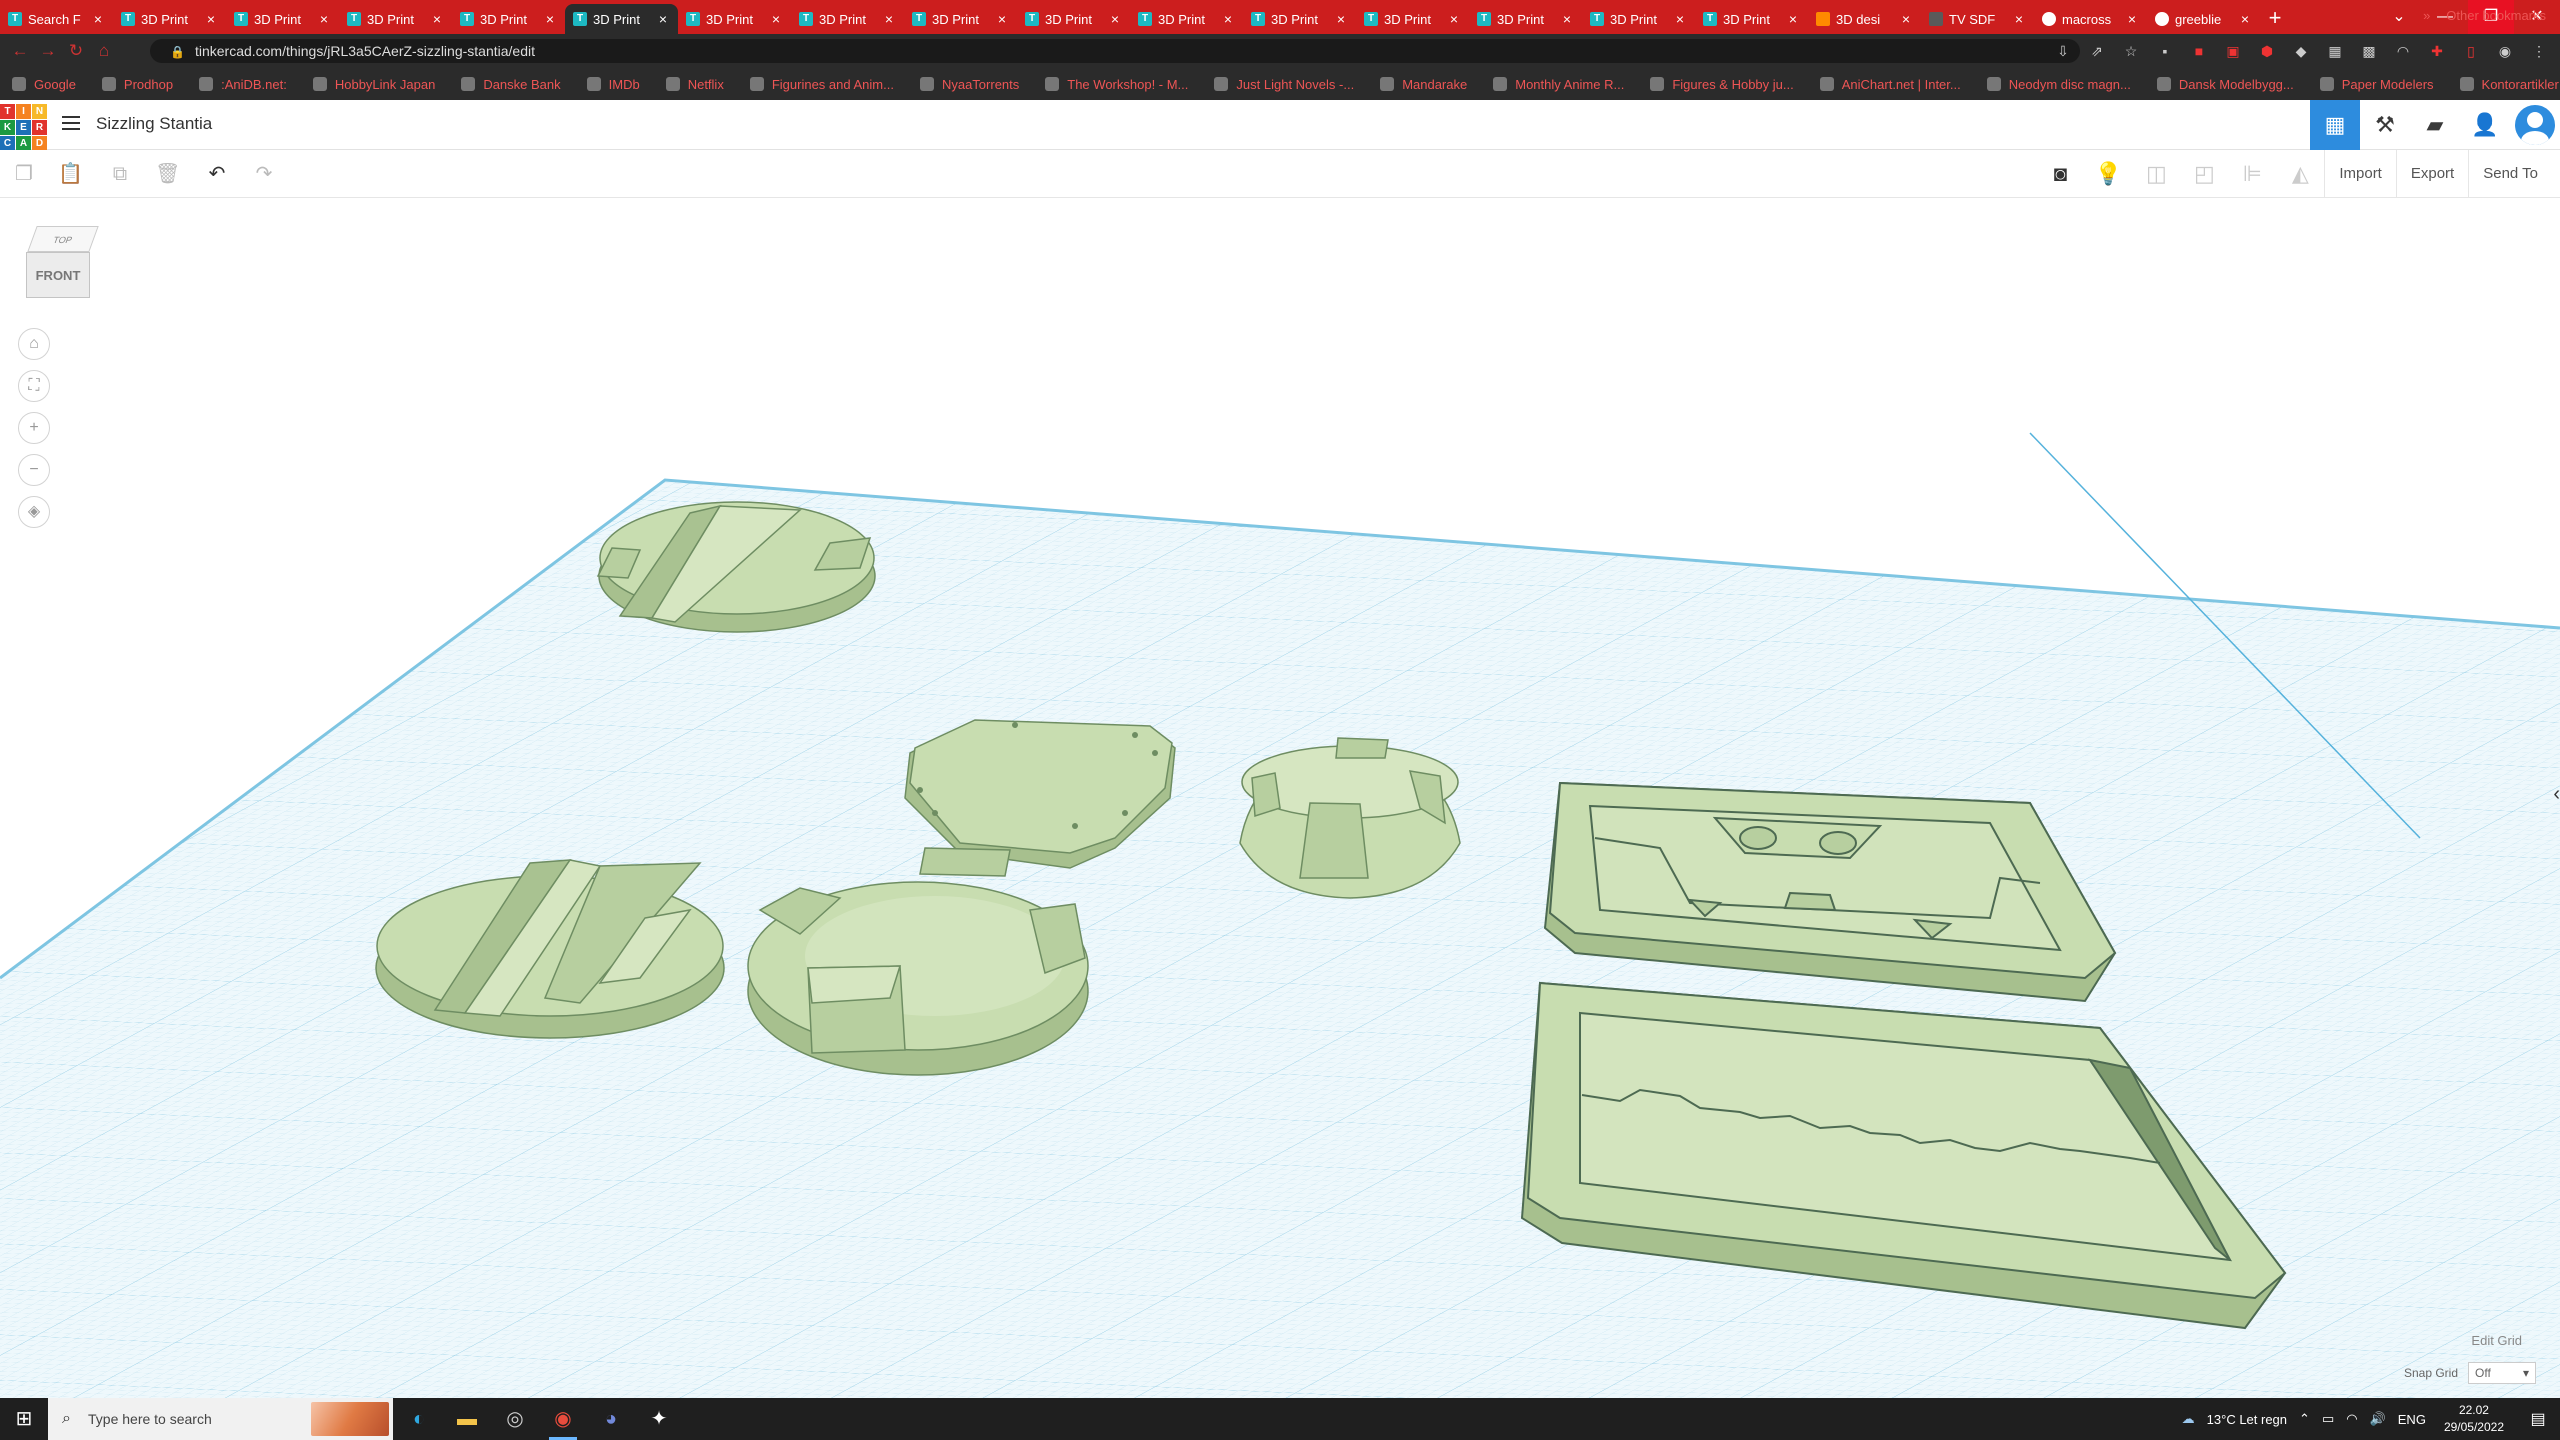 This screenshot has height=1440, width=2560. Describe the element at coordinates (71, 124) in the screenshot. I see `design-menu-icon` at that location.